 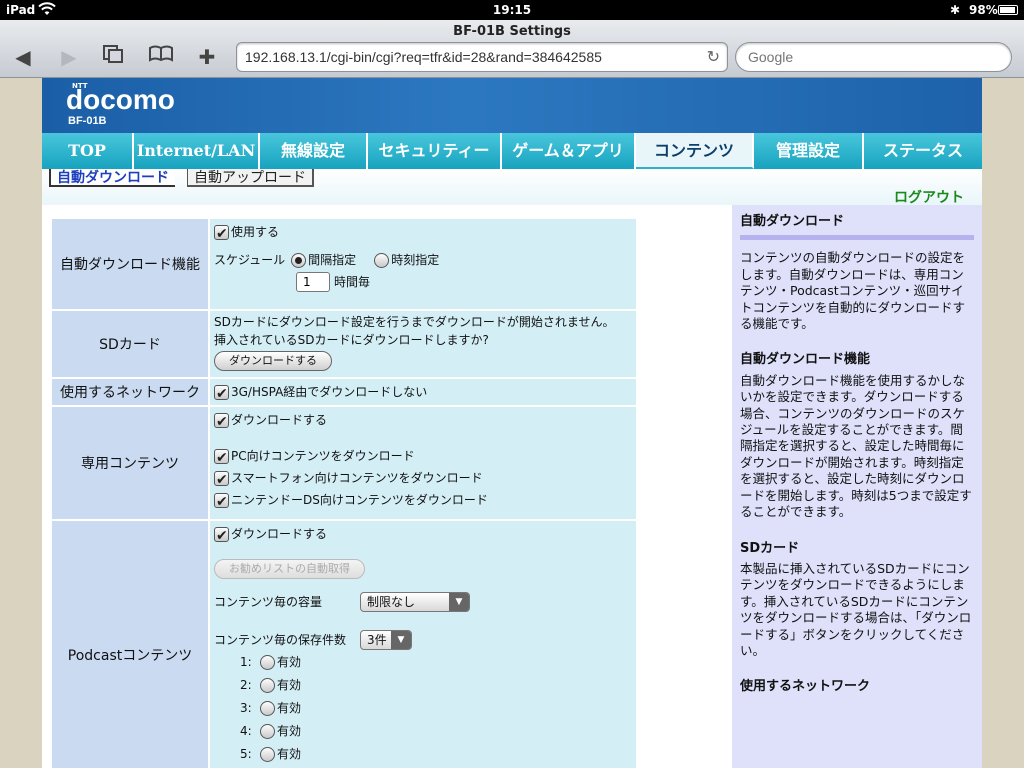 I want to click on podcast-download-checkbox, so click(x=221, y=536).